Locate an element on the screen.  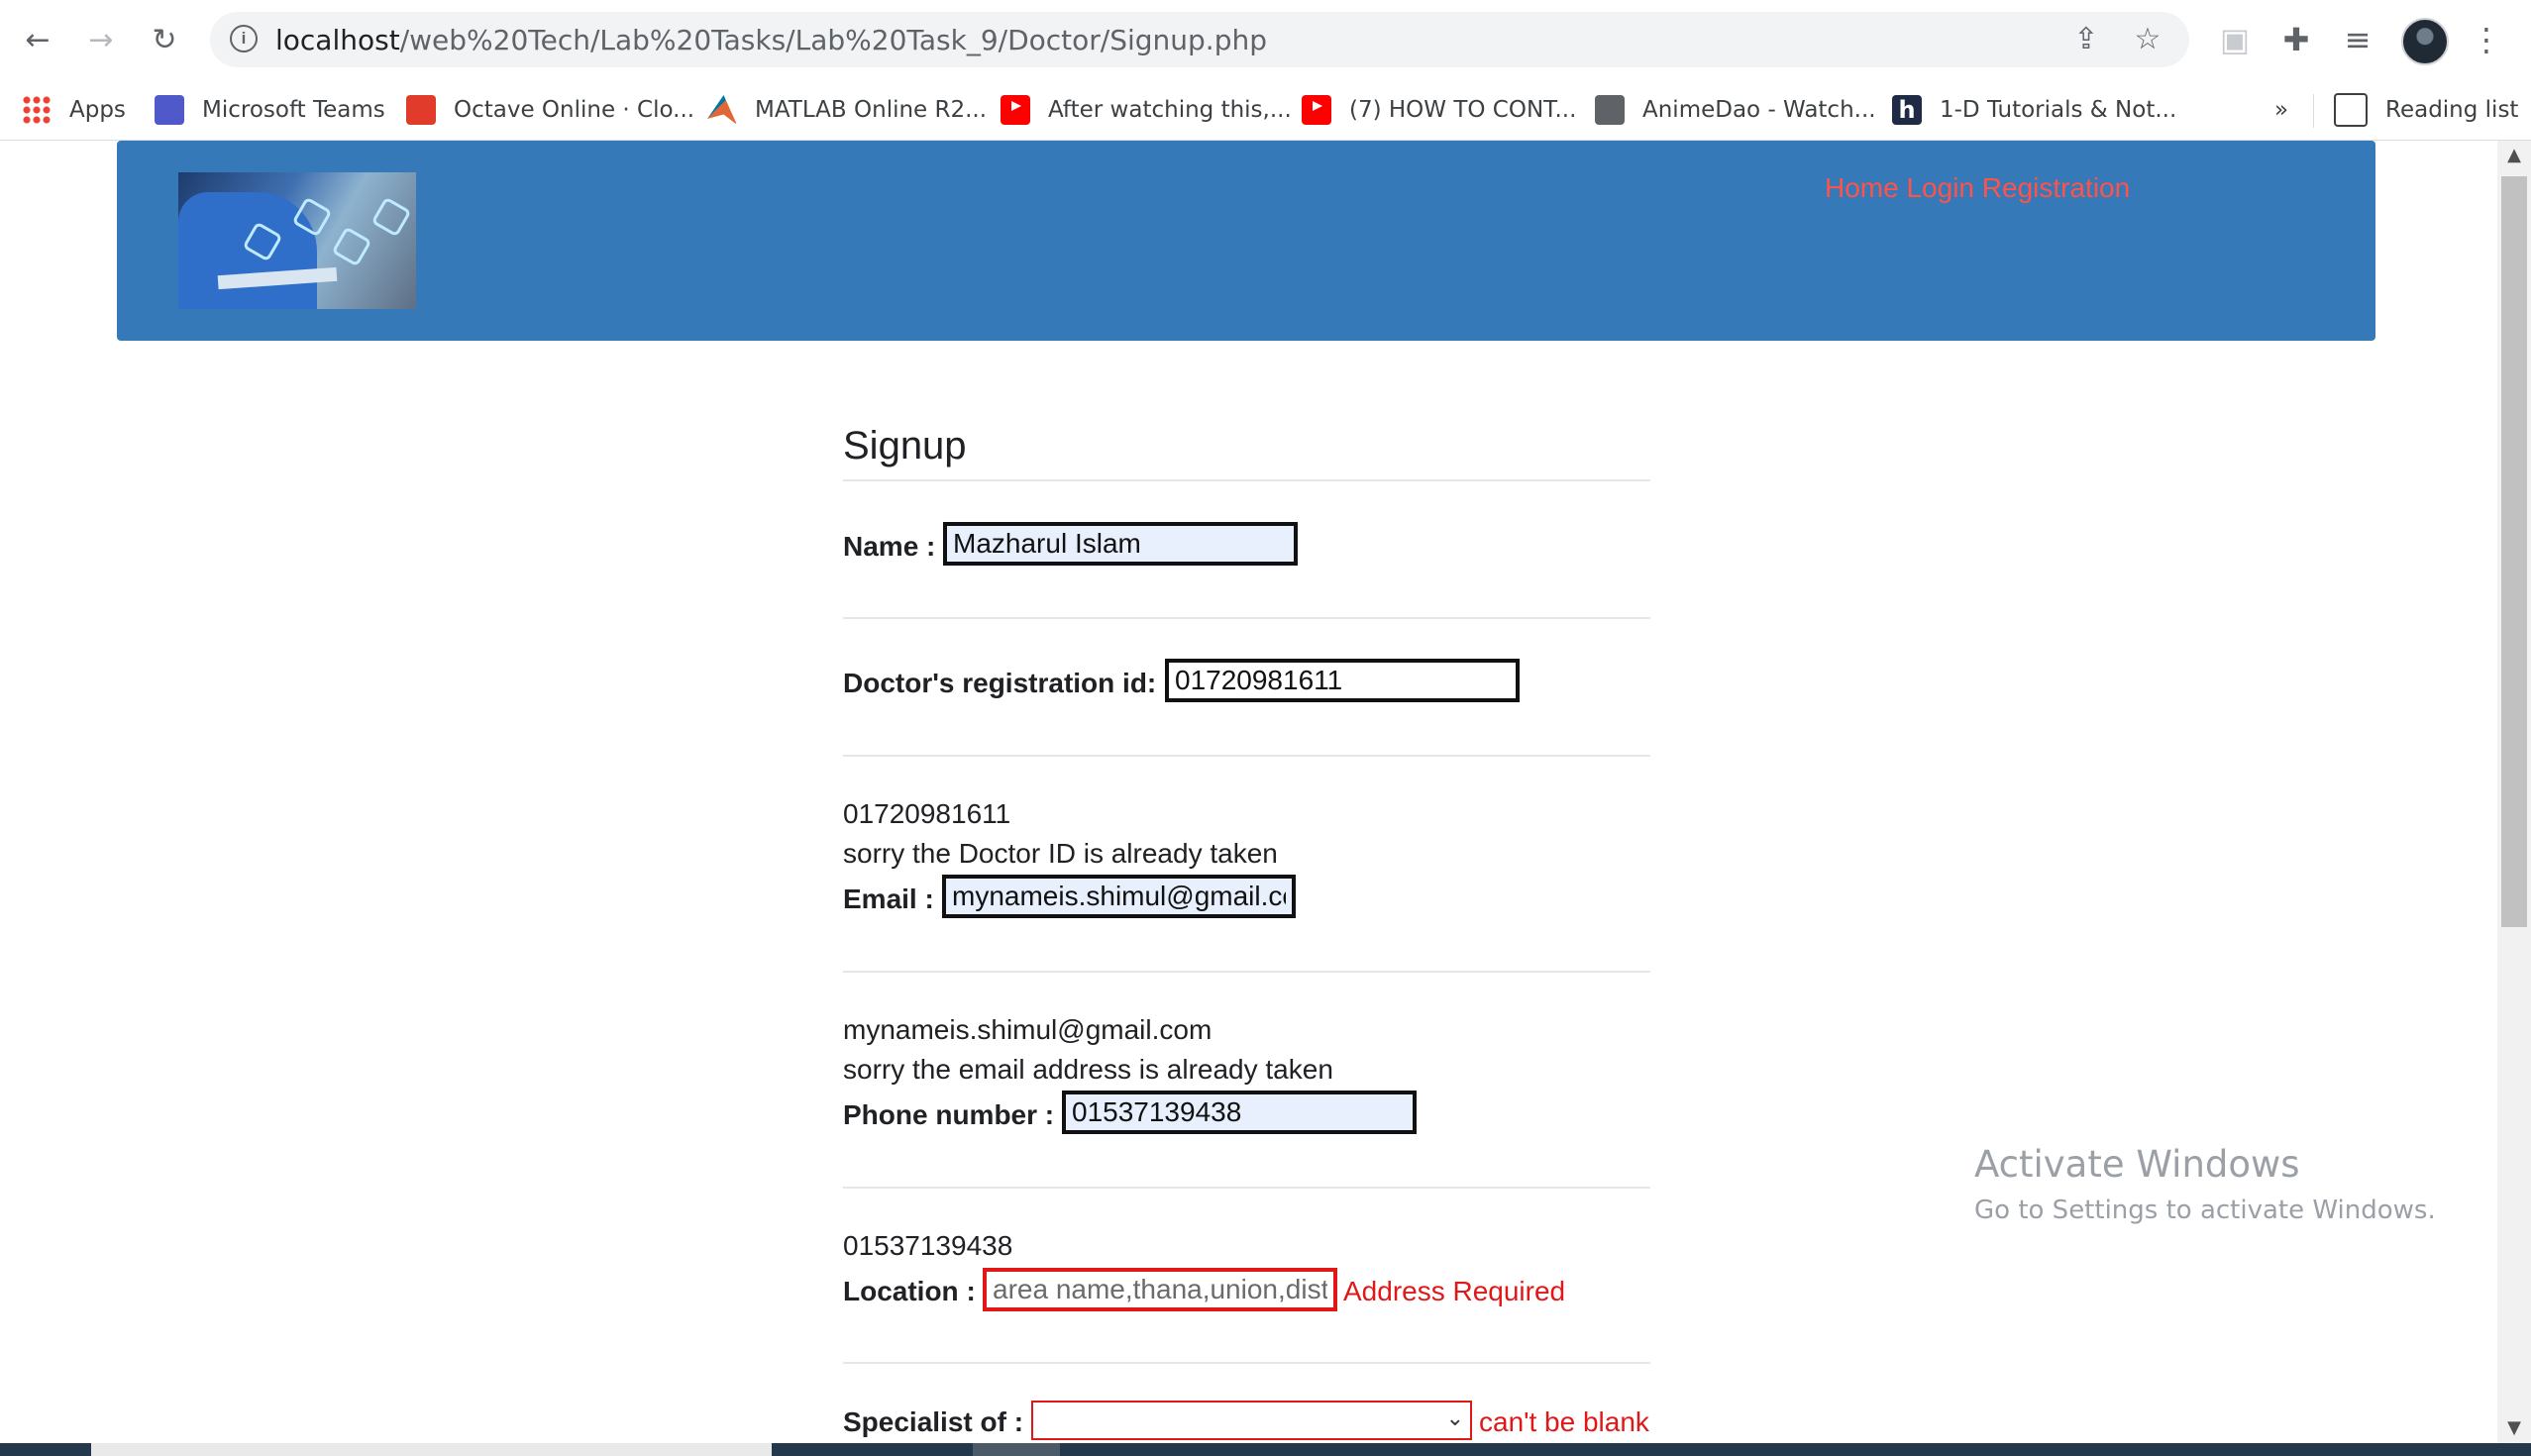
bookmark-apps: Apps is located at coordinates (74, 110).